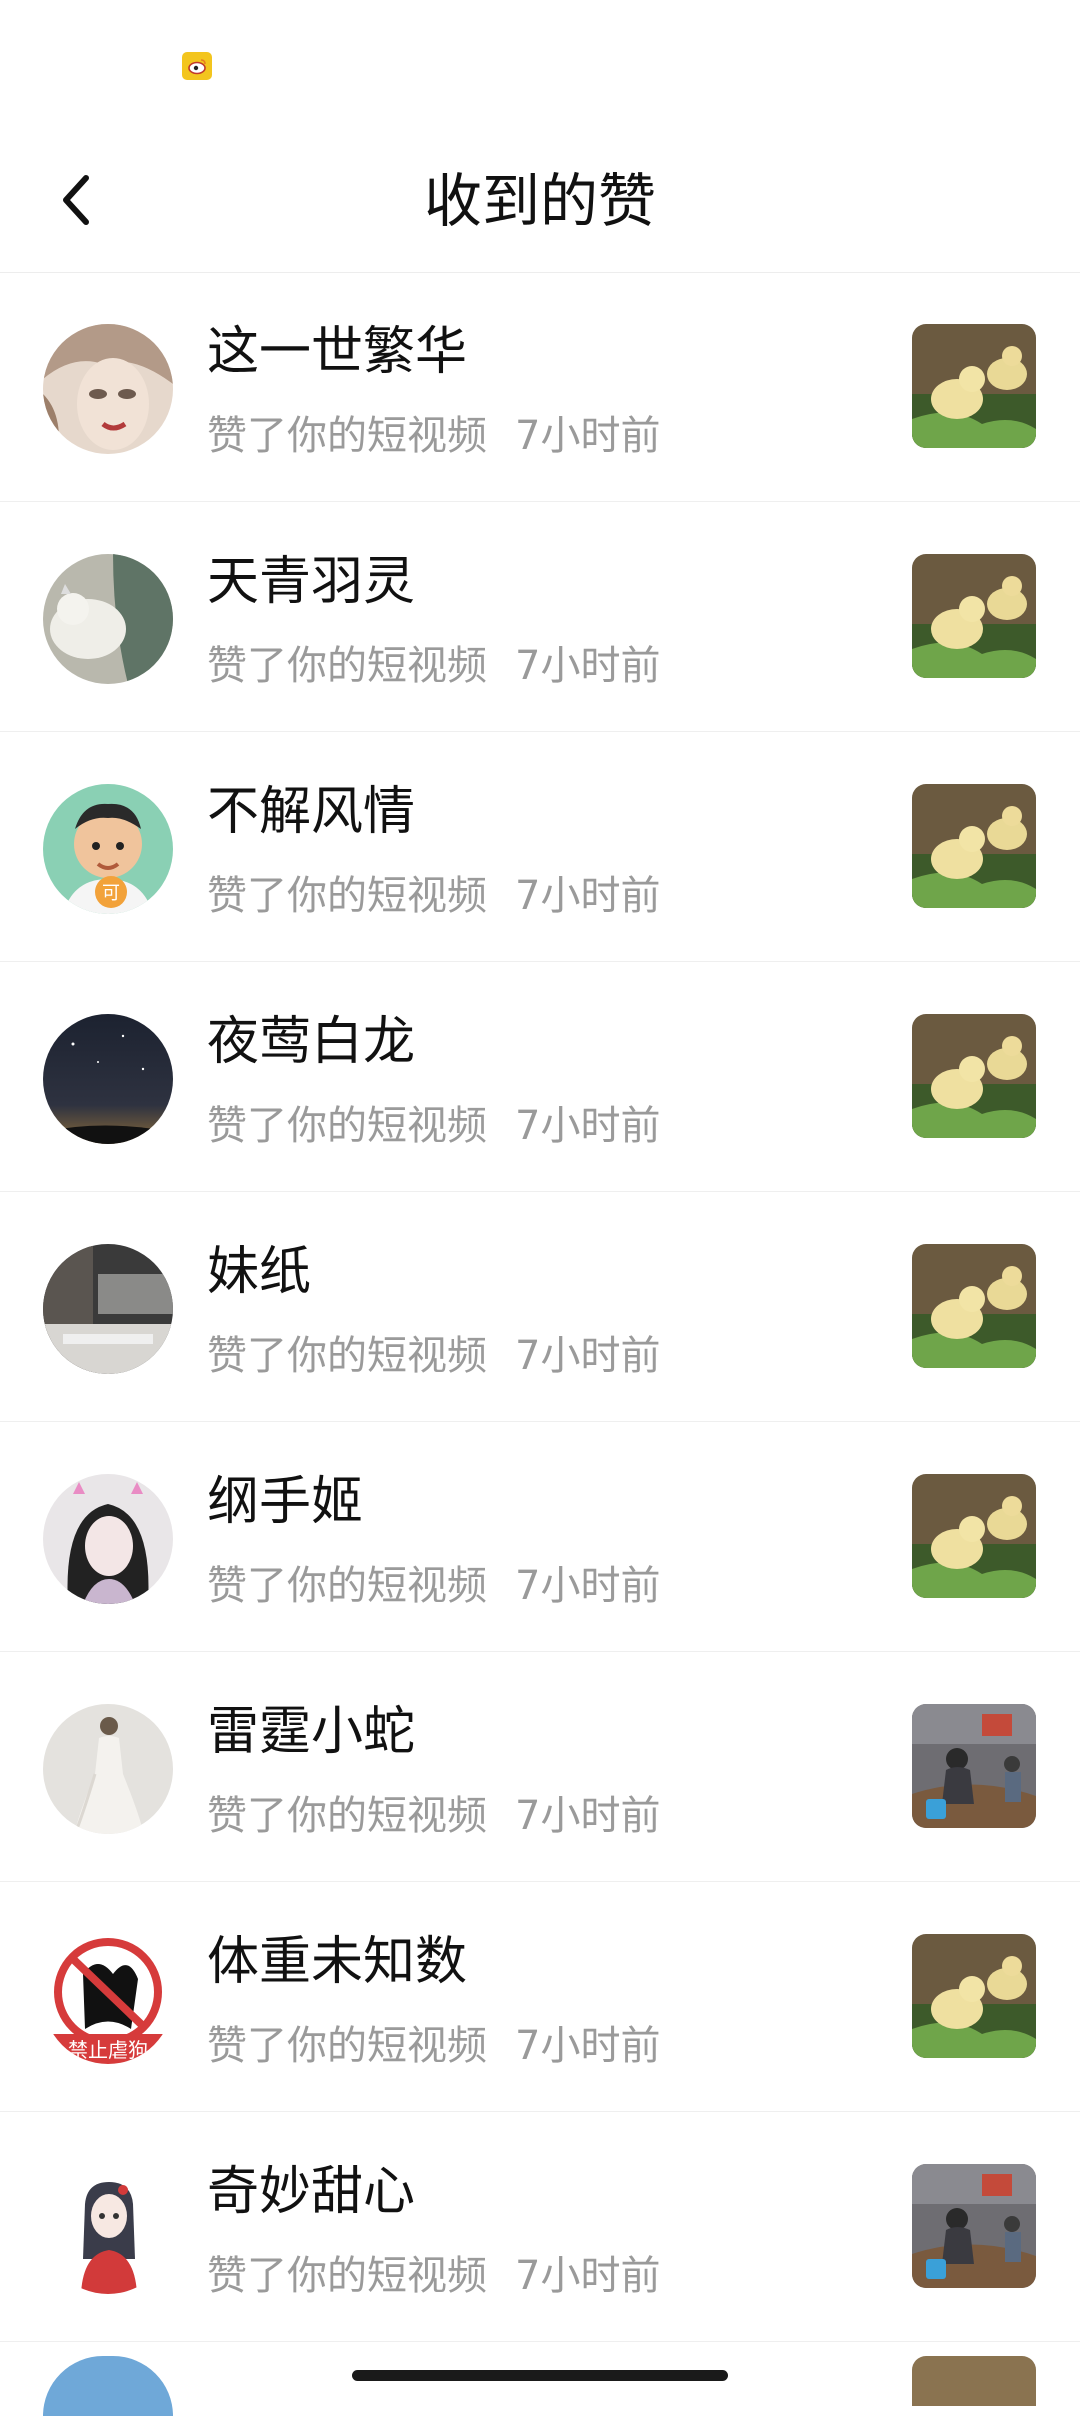 The image size is (1080, 2416). I want to click on list-item: 夜莺白龙 赞了你的短视频 7小时前, so click(540, 1077).